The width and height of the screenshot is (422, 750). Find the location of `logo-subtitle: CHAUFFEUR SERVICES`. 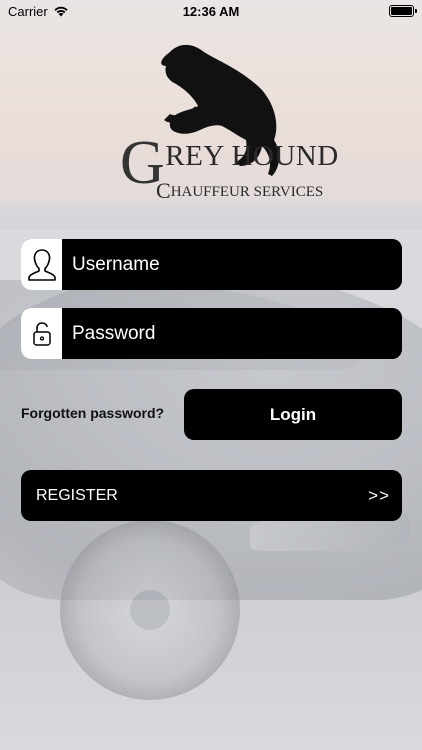

logo-subtitle: CHAUFFEUR SERVICES is located at coordinates (239, 191).